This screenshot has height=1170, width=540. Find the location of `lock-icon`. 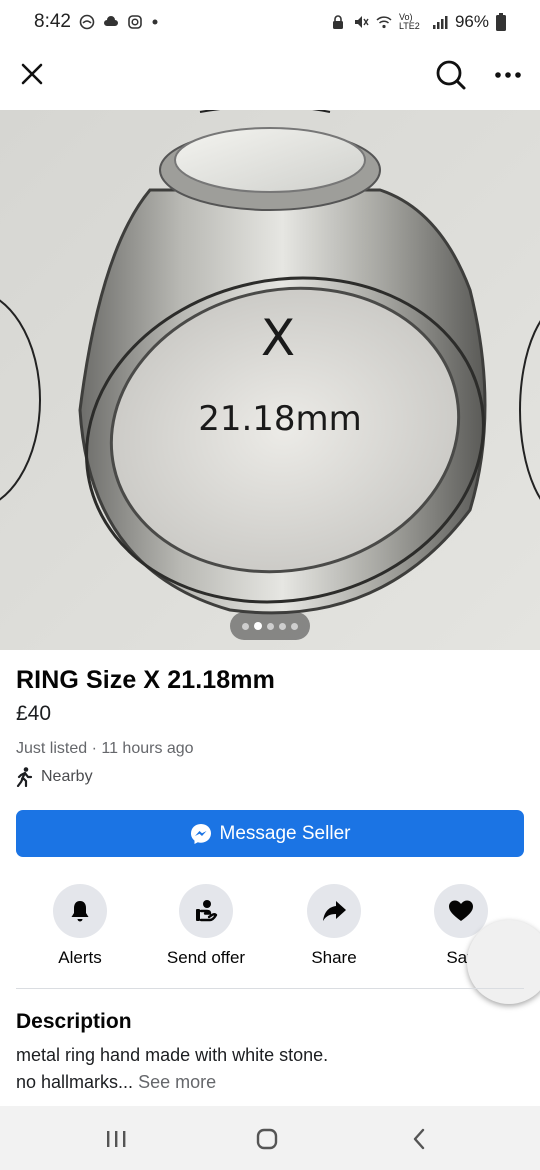

lock-icon is located at coordinates (337, 22).